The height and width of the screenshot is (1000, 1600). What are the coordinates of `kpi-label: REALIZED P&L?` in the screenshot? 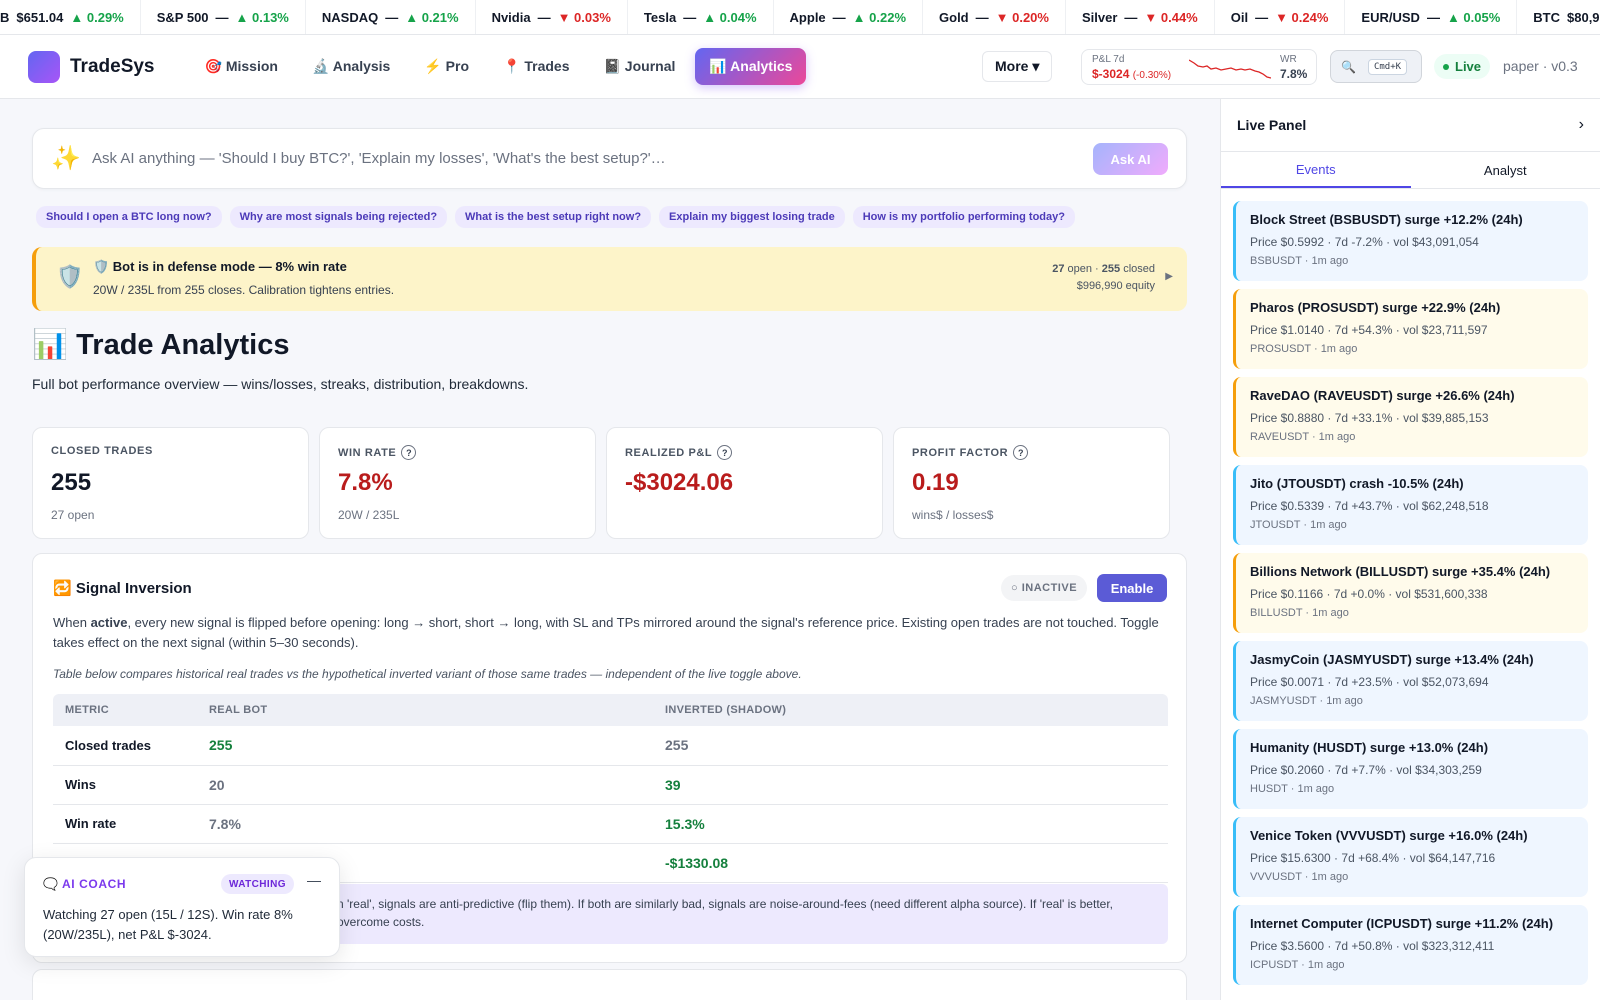 It's located at (679, 452).